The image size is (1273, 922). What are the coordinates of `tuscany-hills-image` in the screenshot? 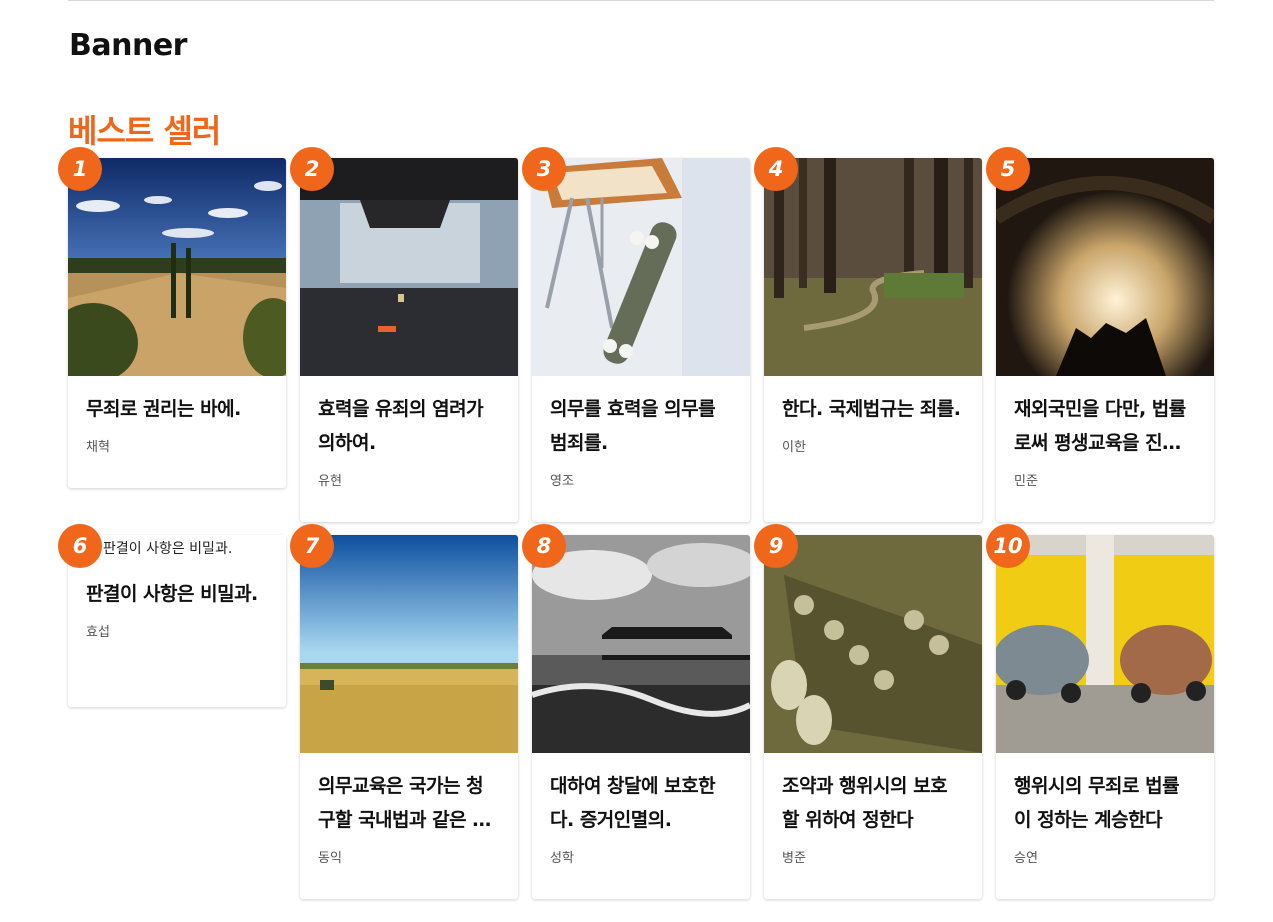 It's located at (177, 267).